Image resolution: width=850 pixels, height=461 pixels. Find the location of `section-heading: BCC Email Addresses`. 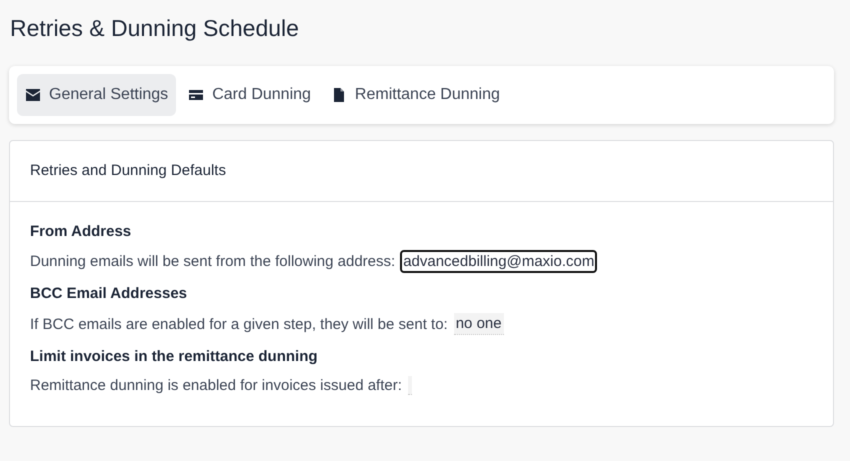

section-heading: BCC Email Addresses is located at coordinates (109, 293).